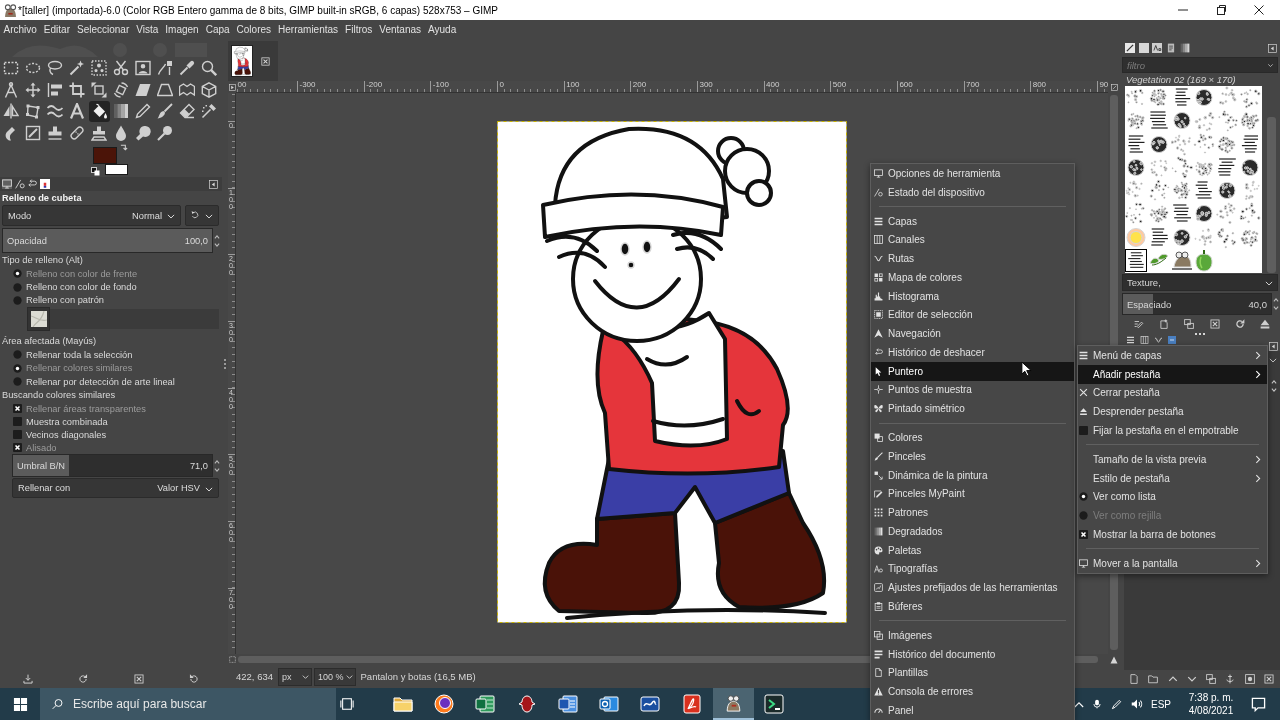  I want to click on bug-icon, so click(526, 704).